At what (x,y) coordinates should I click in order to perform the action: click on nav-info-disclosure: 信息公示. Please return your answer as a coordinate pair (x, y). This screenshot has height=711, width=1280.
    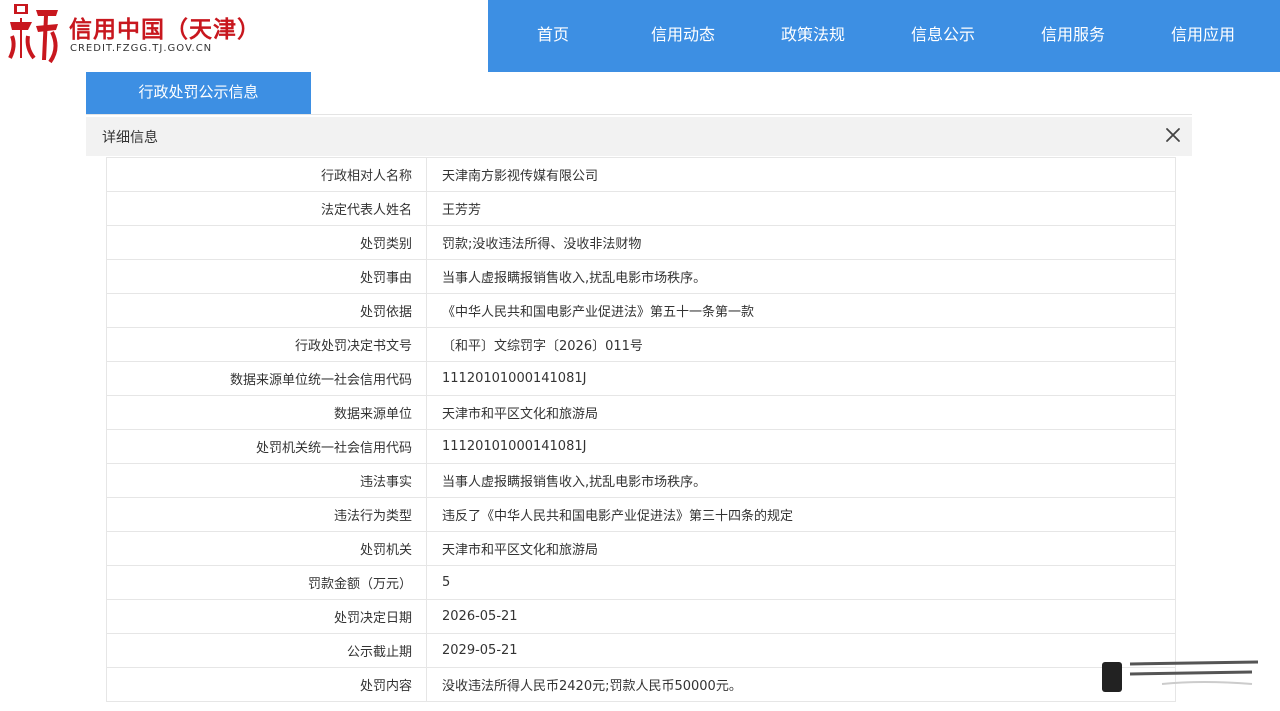
    Looking at the image, I should click on (943, 36).